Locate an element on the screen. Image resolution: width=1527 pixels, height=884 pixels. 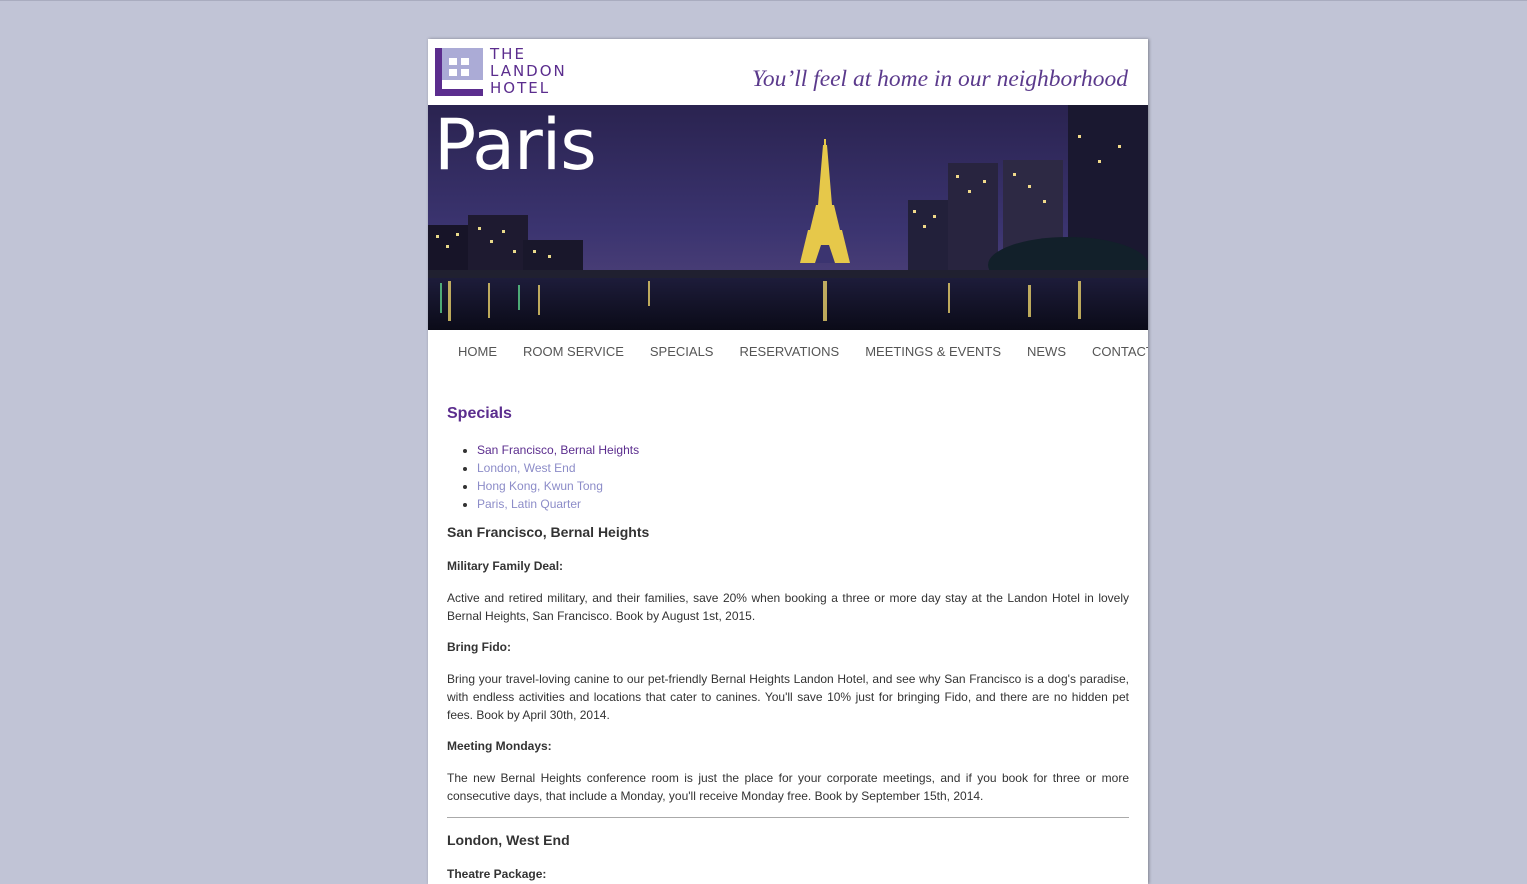
logo-line-2: LANDON is located at coordinates (528, 71).